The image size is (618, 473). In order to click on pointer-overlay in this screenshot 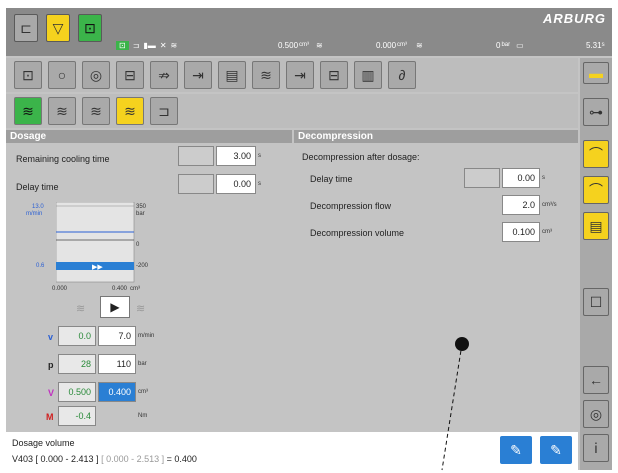, I will do `click(455, 404)`.